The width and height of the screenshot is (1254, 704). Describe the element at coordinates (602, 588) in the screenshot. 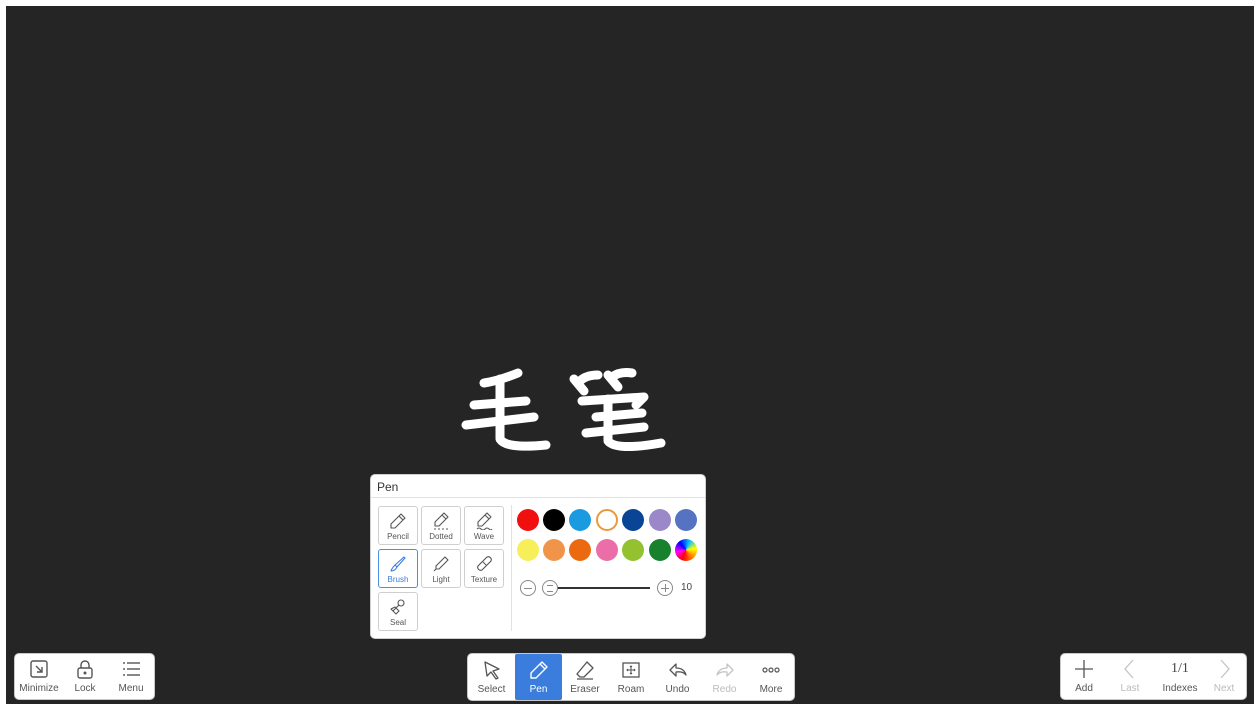

I see `size-slider-track` at that location.